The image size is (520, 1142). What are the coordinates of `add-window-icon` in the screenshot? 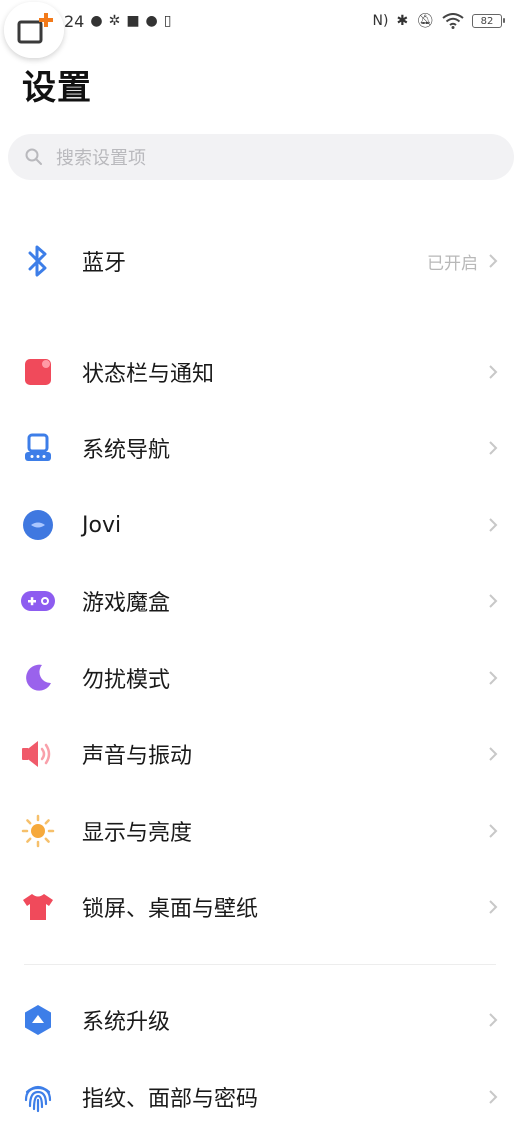 It's located at (35, 28).